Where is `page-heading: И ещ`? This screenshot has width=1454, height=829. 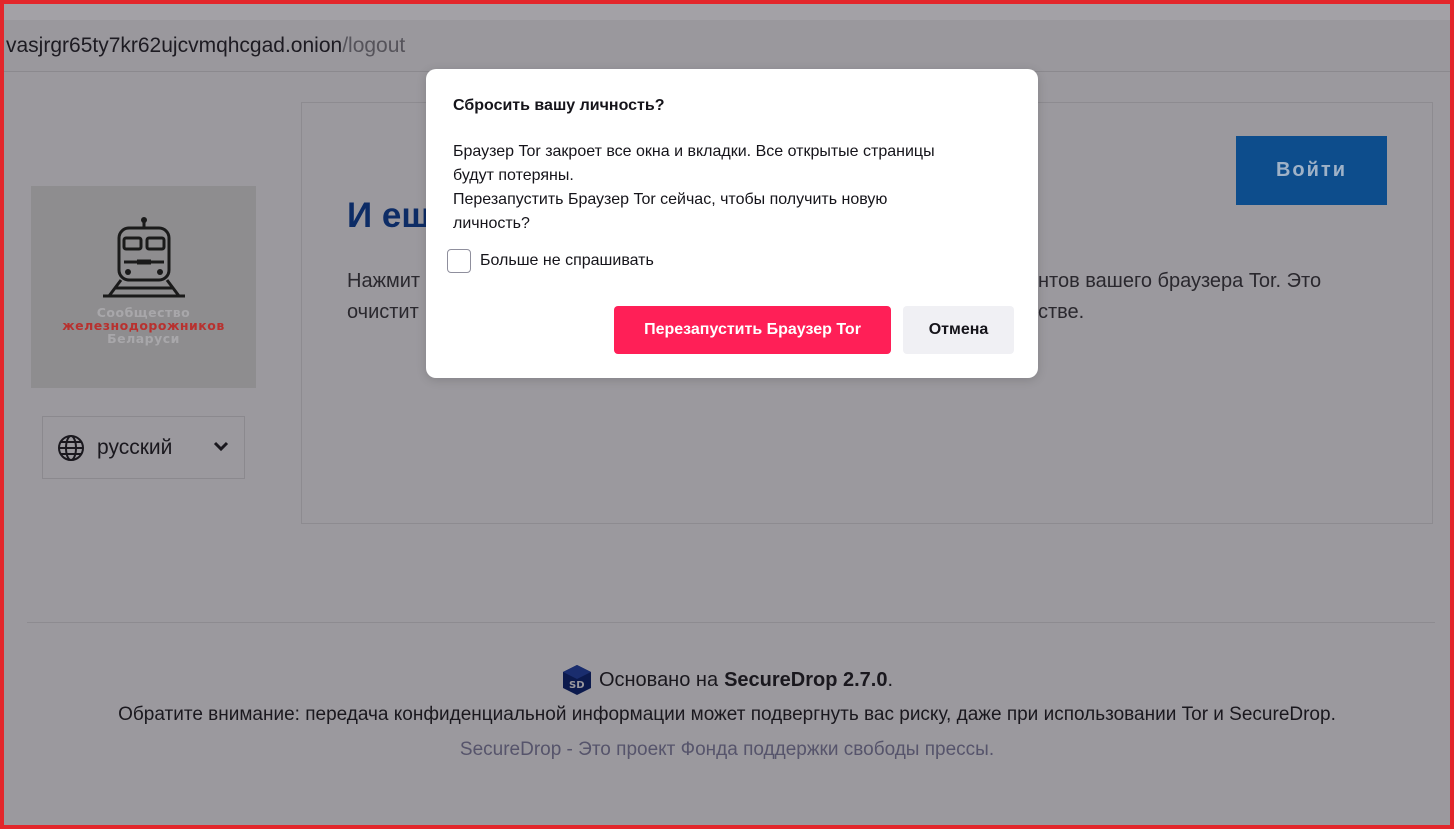 page-heading: И ещ is located at coordinates (389, 215).